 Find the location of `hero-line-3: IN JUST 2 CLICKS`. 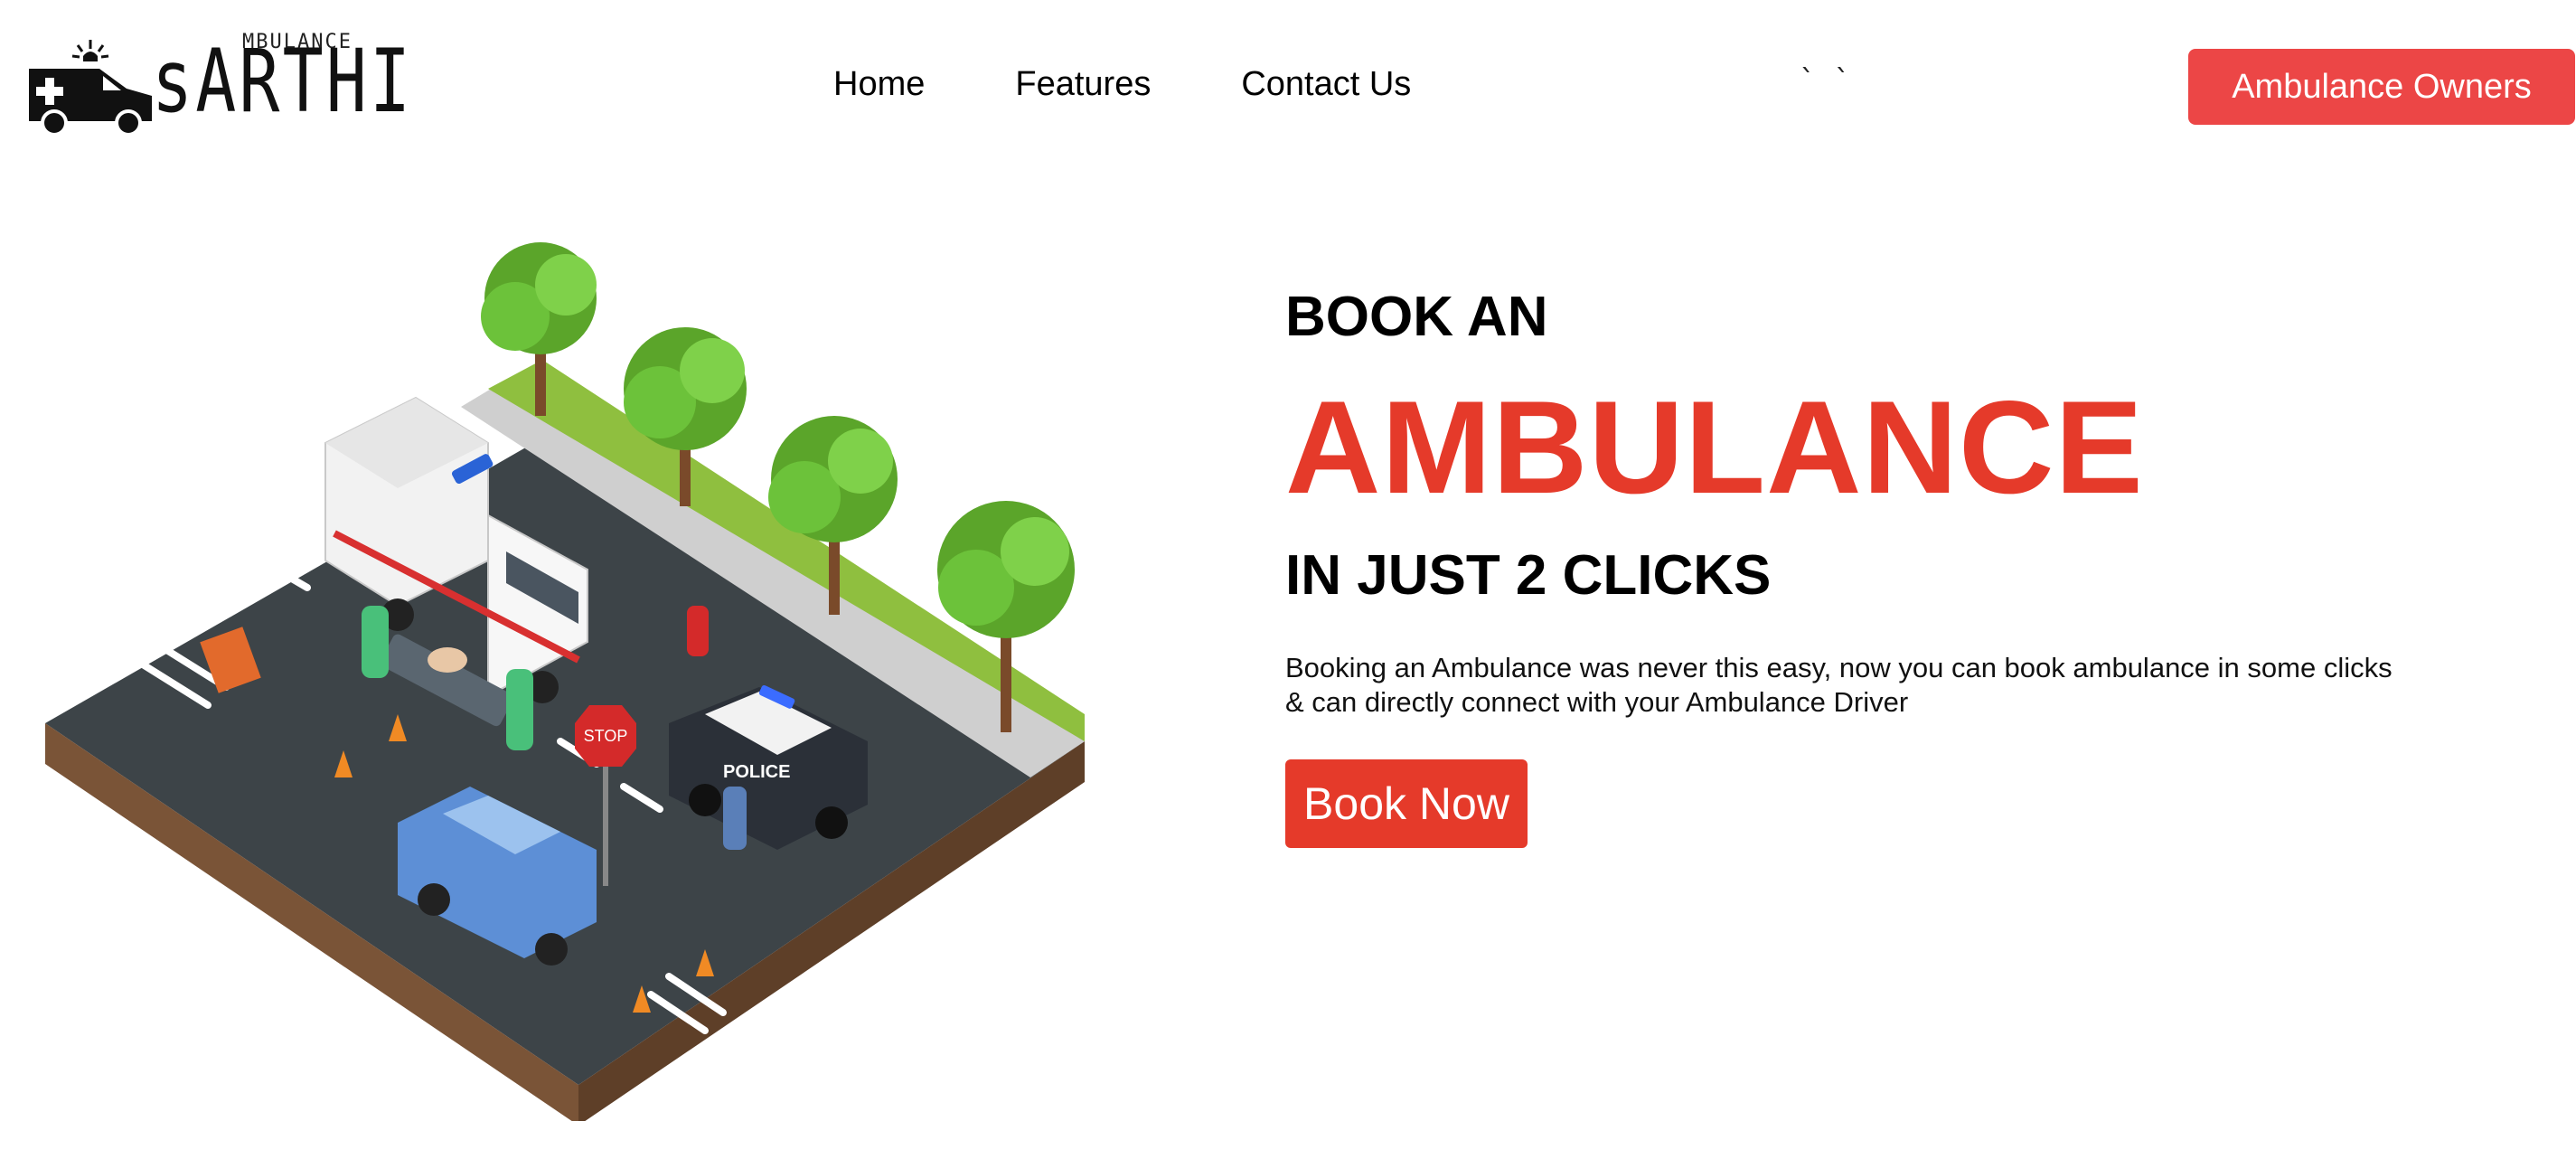

hero-line-3: IN JUST 2 CLICKS is located at coordinates (1529, 575).